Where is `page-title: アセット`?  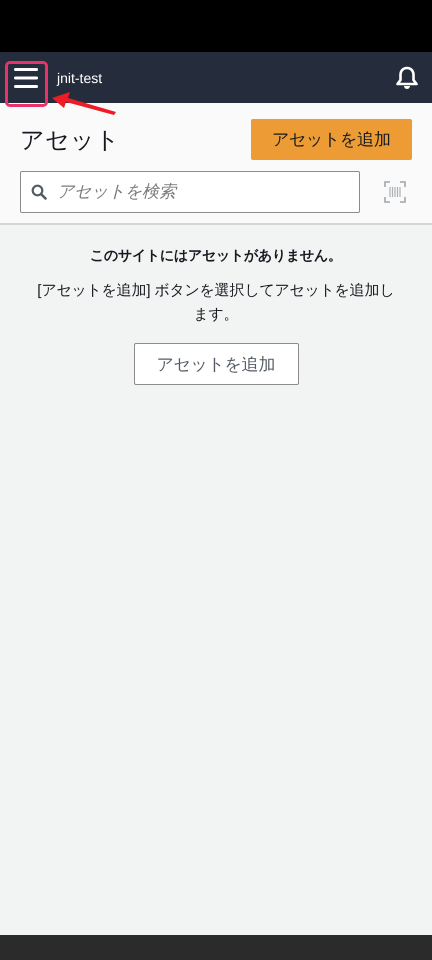
page-title: アセット is located at coordinates (70, 141).